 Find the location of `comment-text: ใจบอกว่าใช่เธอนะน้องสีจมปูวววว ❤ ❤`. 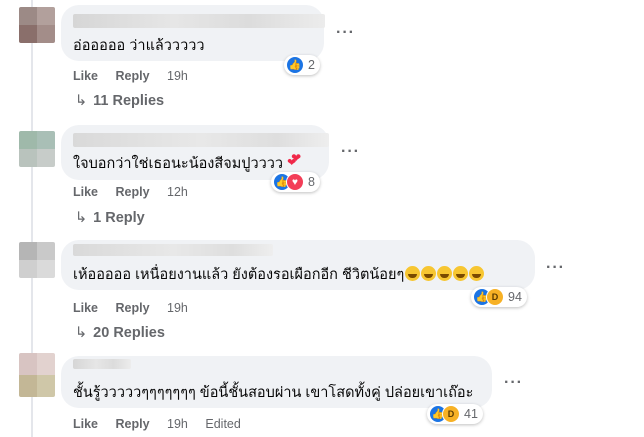

comment-text: ใจบอกว่าใช่เธอนะน้องสีจมปูวววว ❤ ❤ is located at coordinates (189, 162).